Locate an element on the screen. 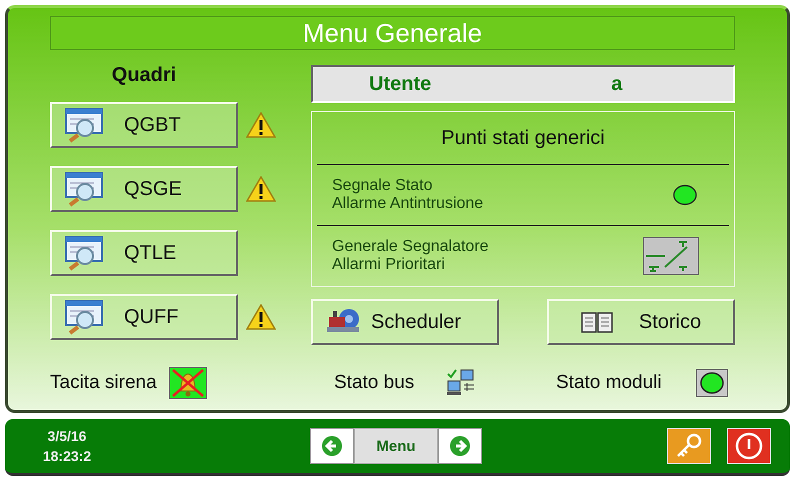 Image resolution: width=800 pixels, height=500 pixels. book-icon is located at coordinates (596, 322).